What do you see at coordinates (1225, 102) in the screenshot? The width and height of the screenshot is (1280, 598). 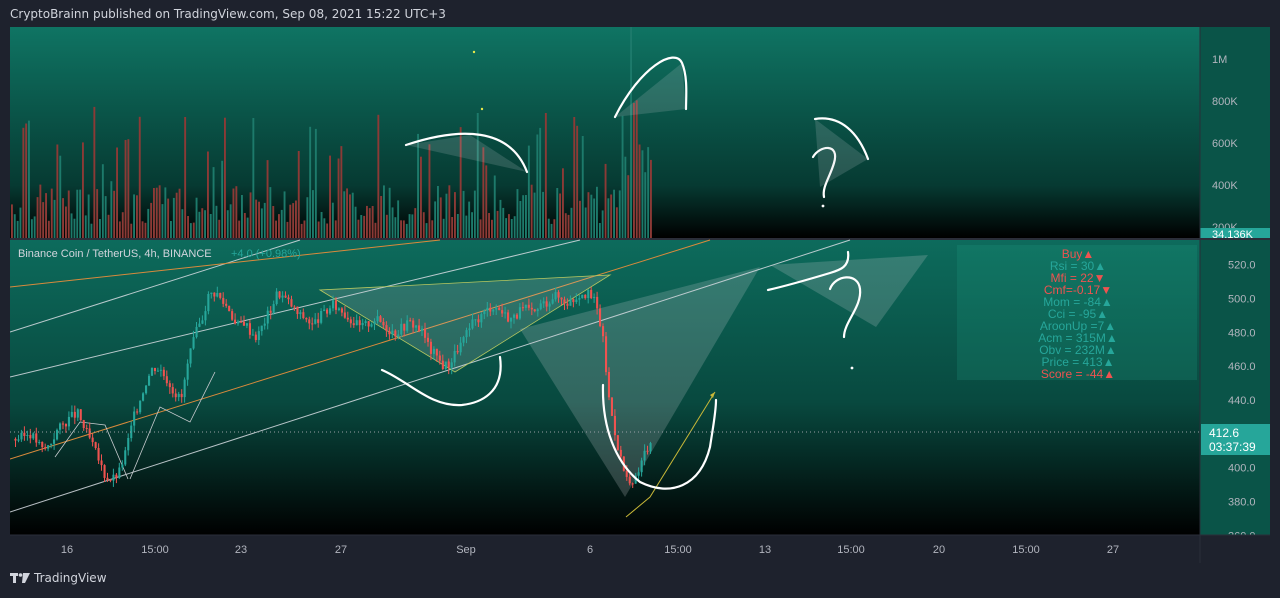 I see `volume-tick-label: 800K` at bounding box center [1225, 102].